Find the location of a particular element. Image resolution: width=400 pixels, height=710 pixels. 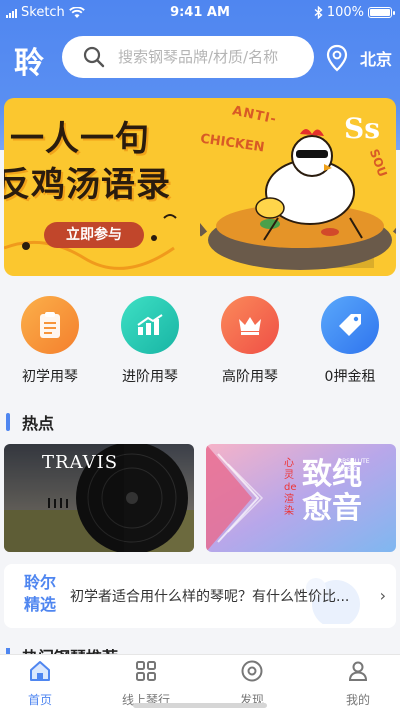

tab-profile-label: 我的 is located at coordinates (357, 700).